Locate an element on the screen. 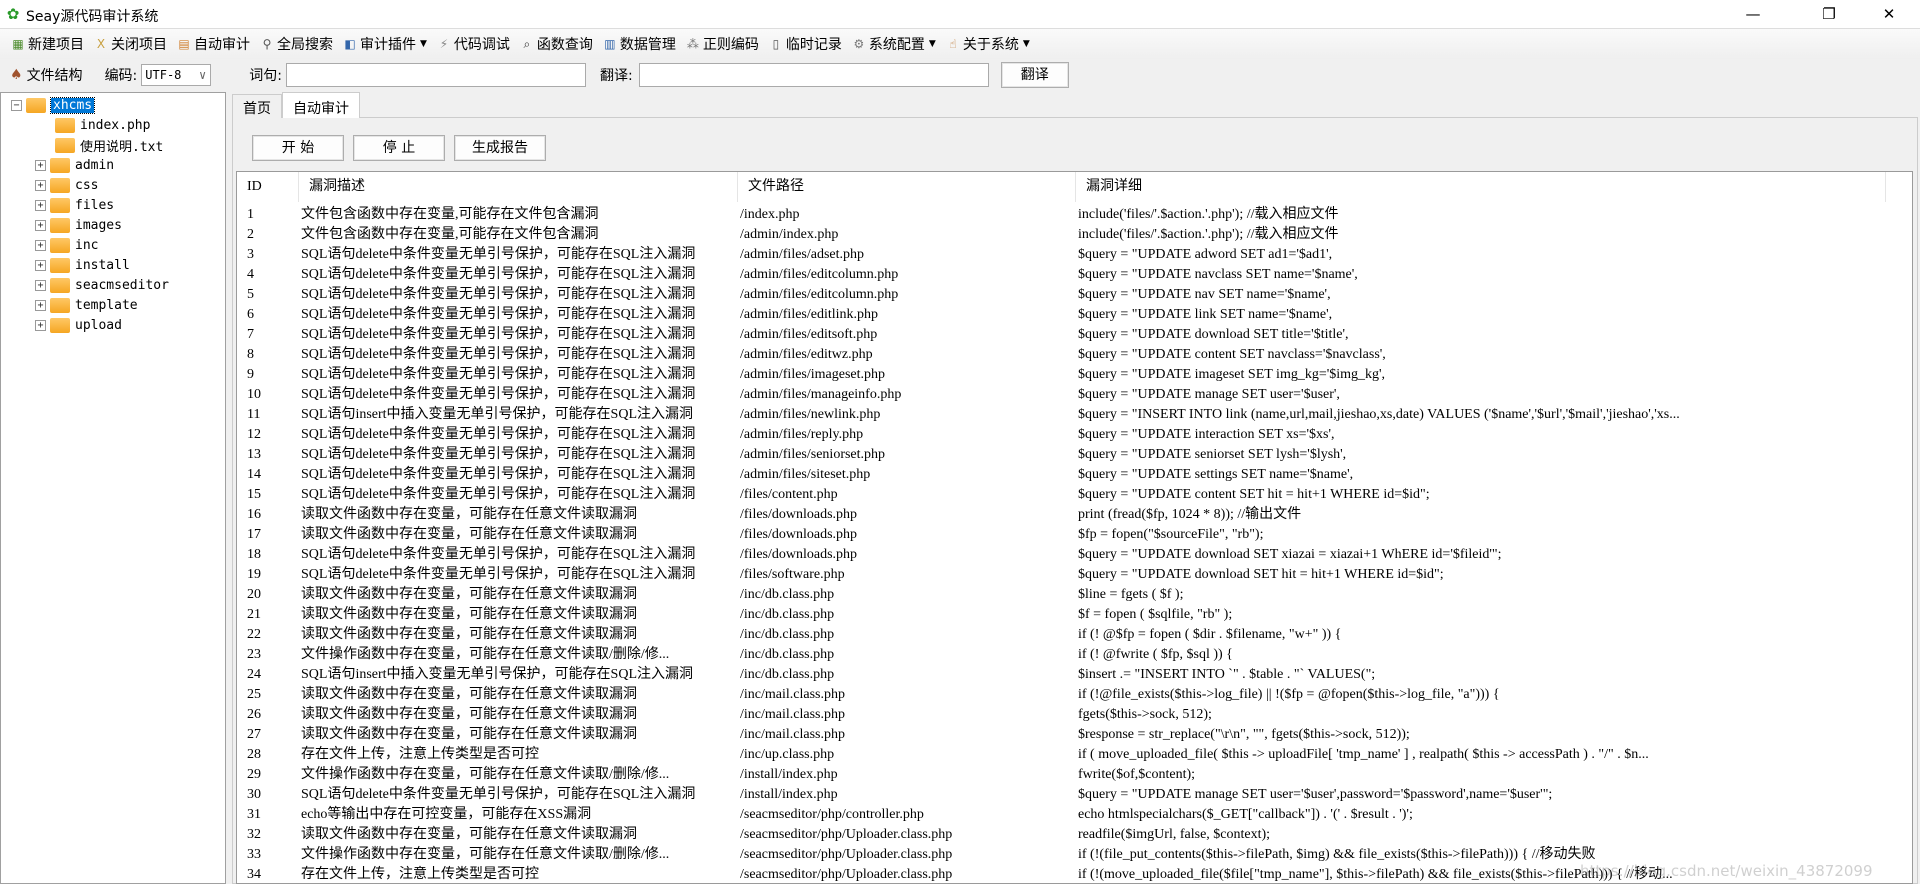 The image size is (1920, 884). file-structure-button: ♠ 文件结构 is located at coordinates (46, 75).